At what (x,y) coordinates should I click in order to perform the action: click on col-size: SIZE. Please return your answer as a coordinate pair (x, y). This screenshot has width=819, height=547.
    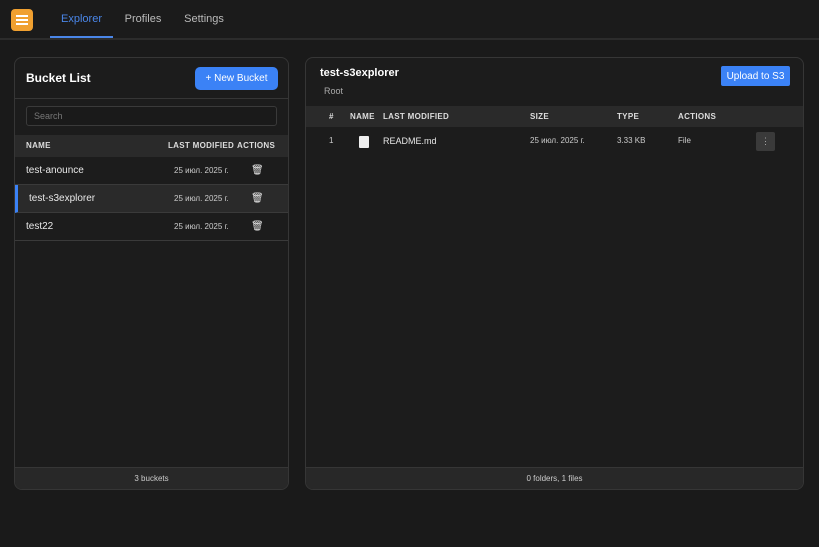
    Looking at the image, I should click on (539, 116).